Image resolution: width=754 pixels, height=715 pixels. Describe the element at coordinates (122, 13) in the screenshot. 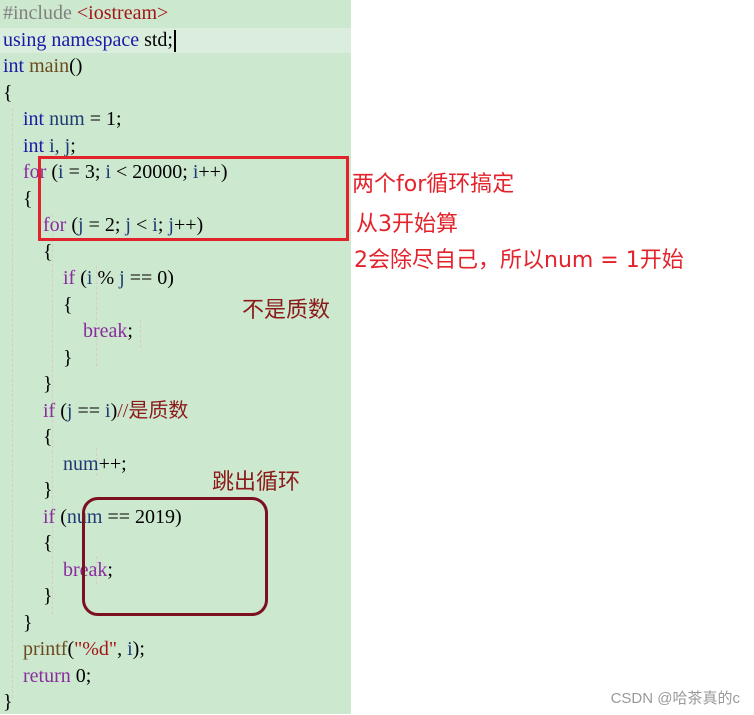

I see `code-token: <iostream>` at that location.